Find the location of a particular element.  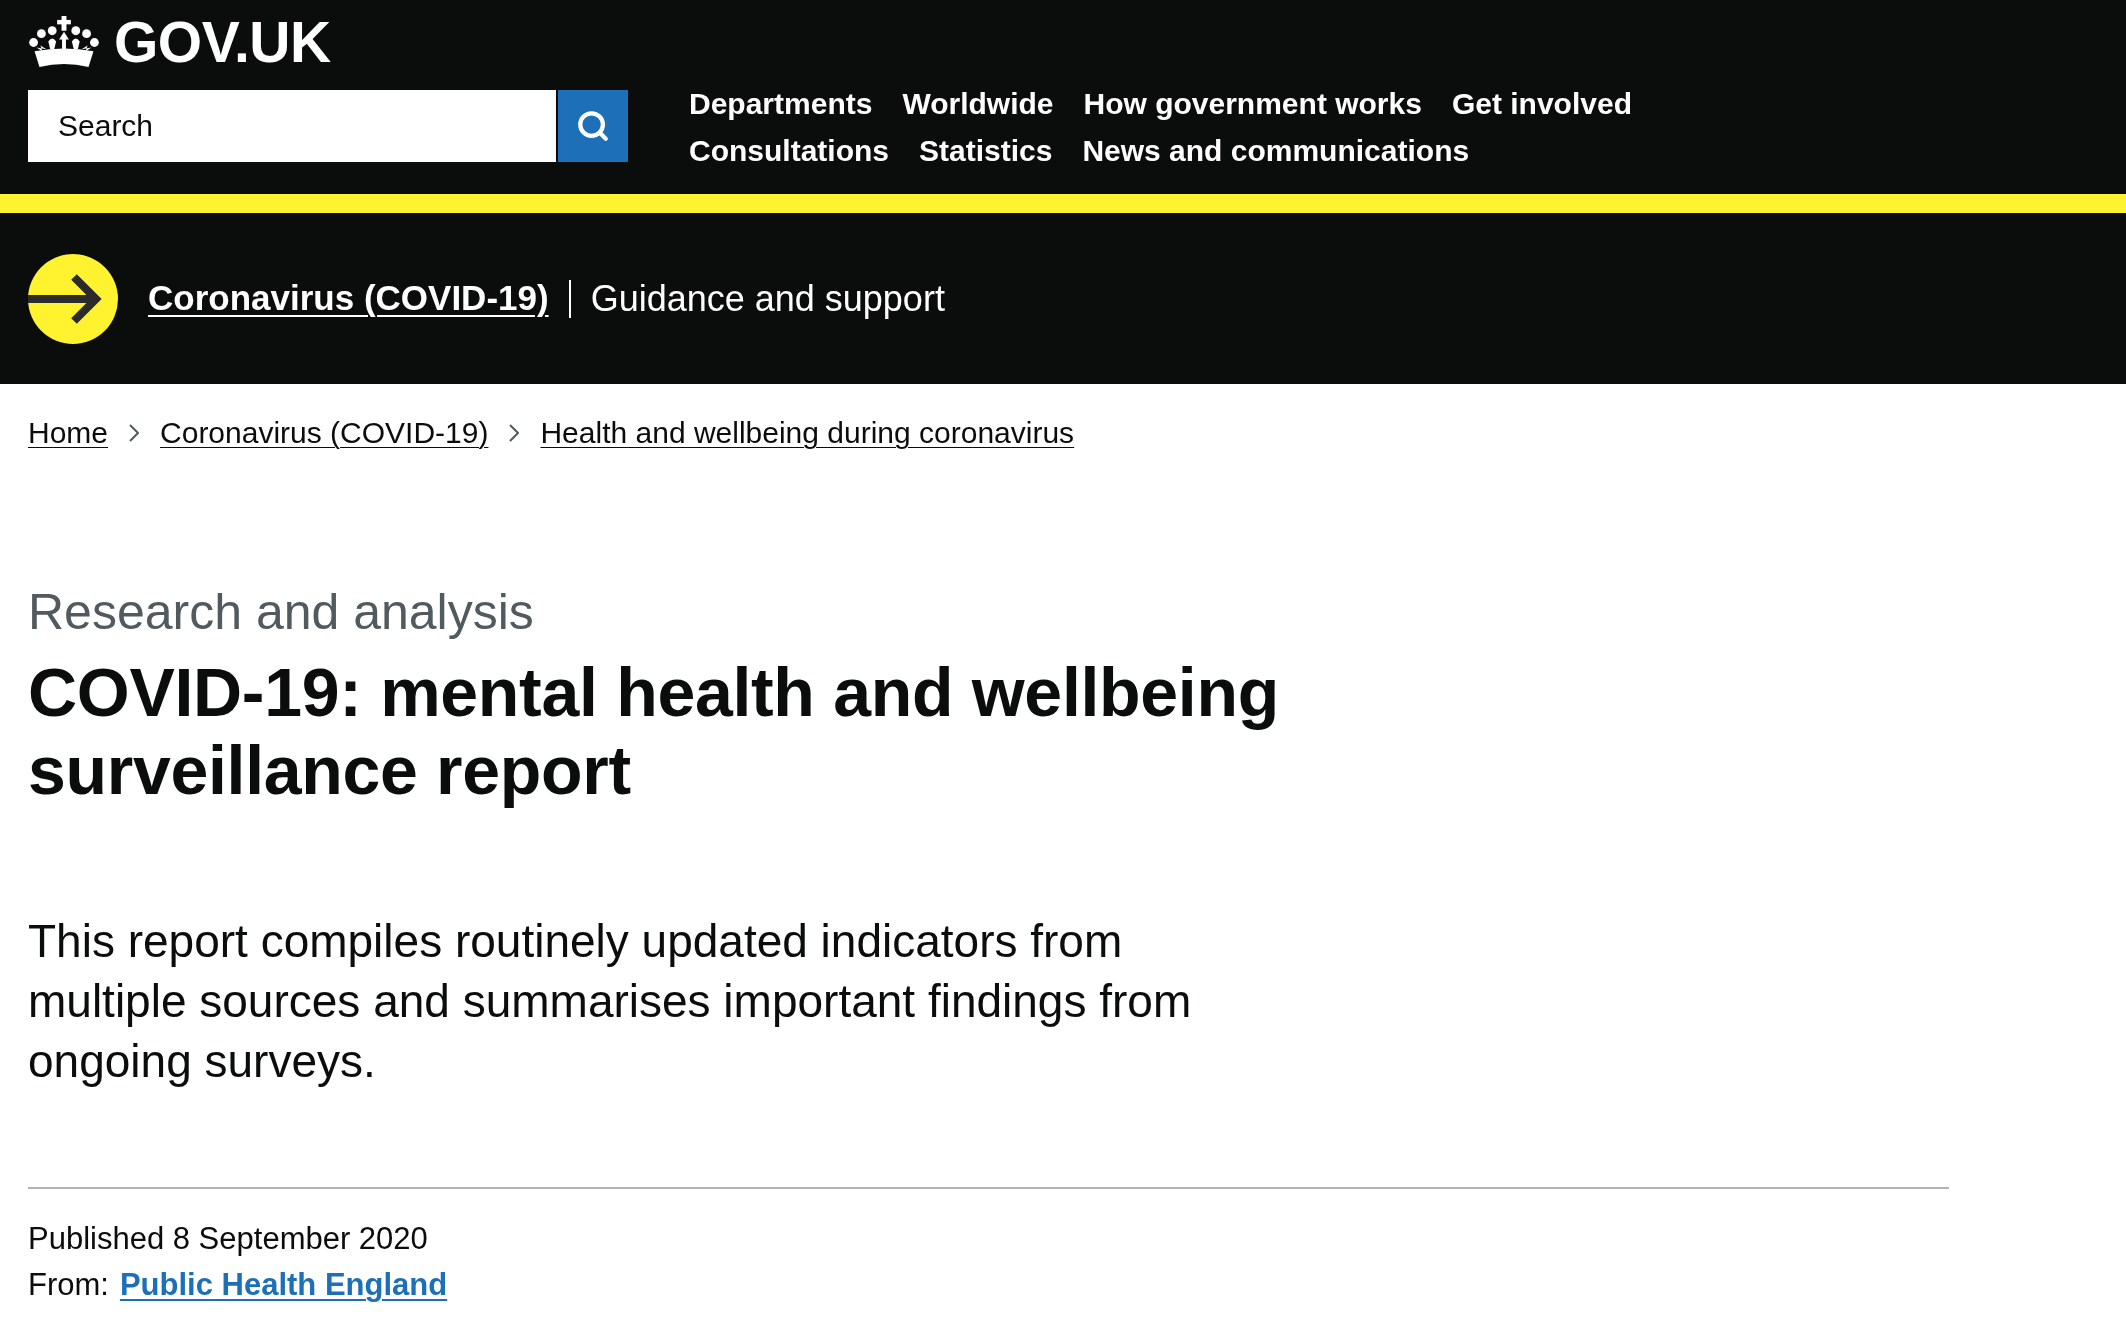

nav-link: Statistics is located at coordinates (986, 150).